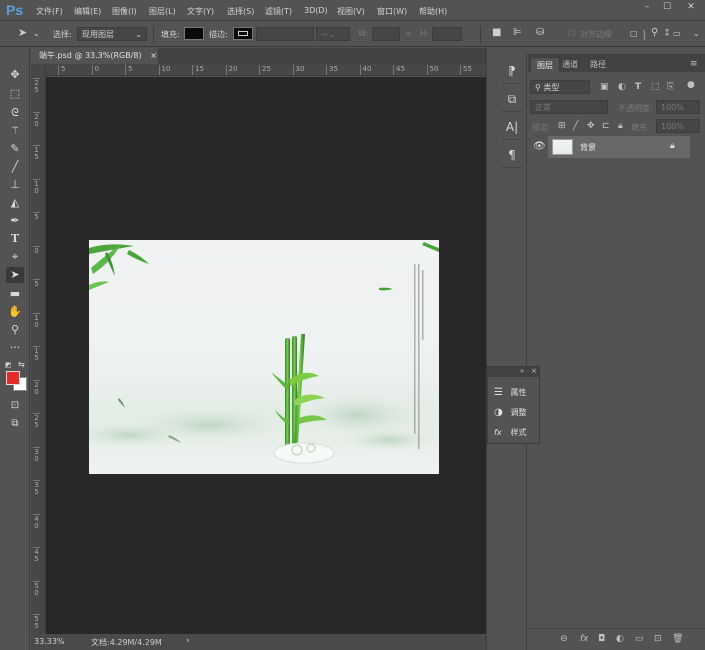 The height and width of the screenshot is (650, 705). What do you see at coordinates (15, 330) in the screenshot?
I see `zoom-tool-icon: ⚲` at bounding box center [15, 330].